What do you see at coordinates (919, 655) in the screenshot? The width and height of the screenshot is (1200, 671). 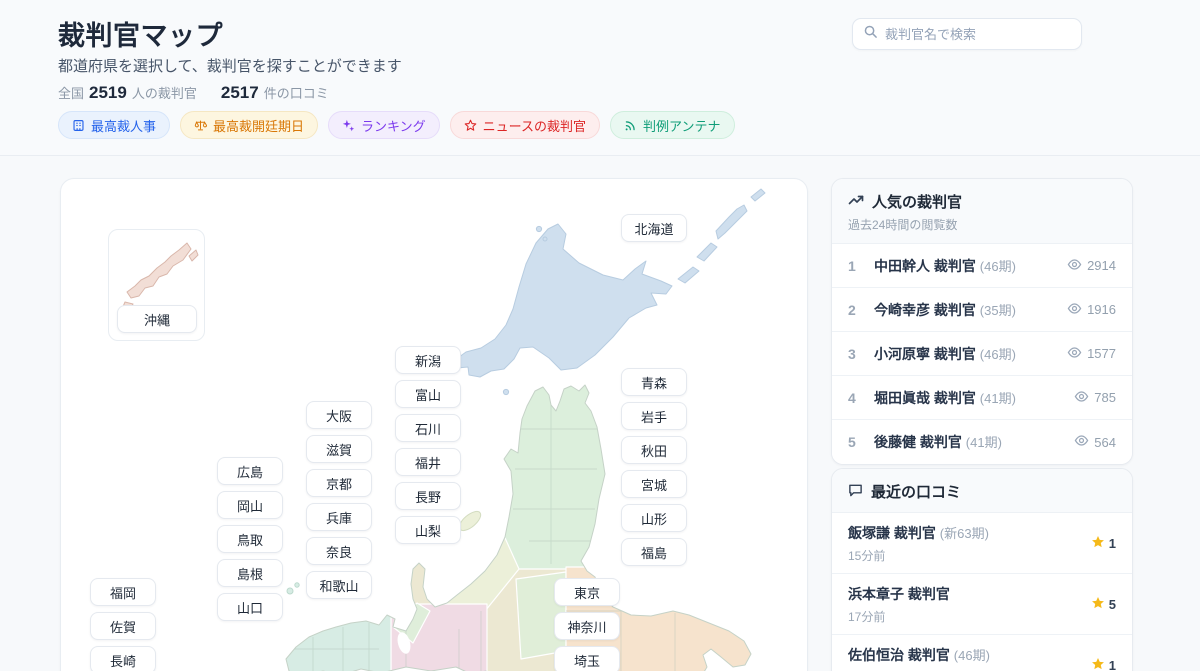 I see `judge-name: 佐伯恒治 裁判官 (46期)` at bounding box center [919, 655].